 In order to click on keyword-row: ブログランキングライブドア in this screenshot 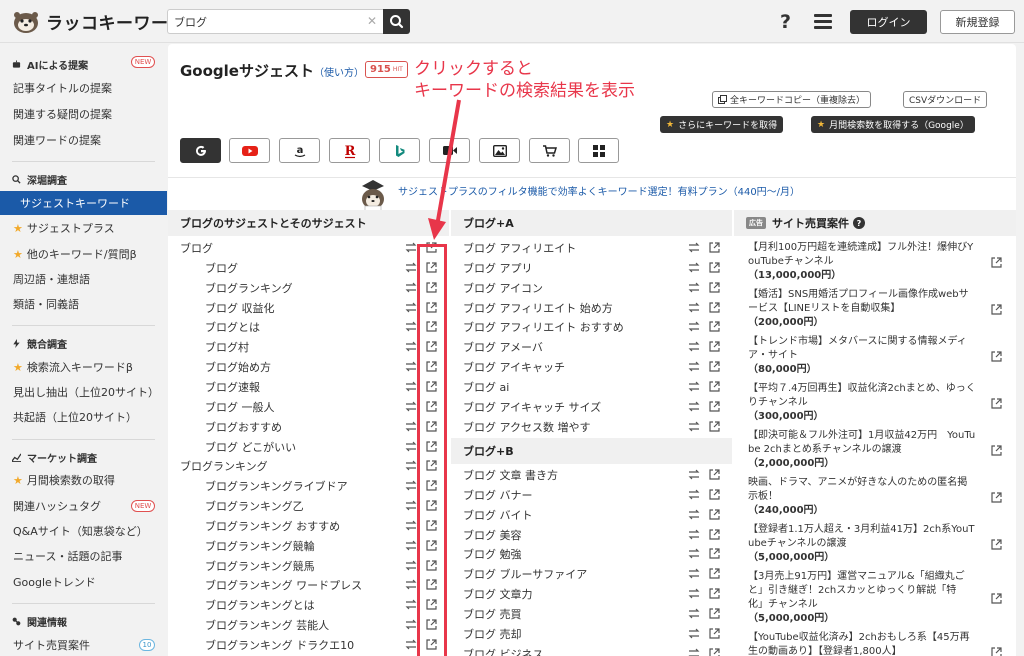, I will do `click(276, 486)`.